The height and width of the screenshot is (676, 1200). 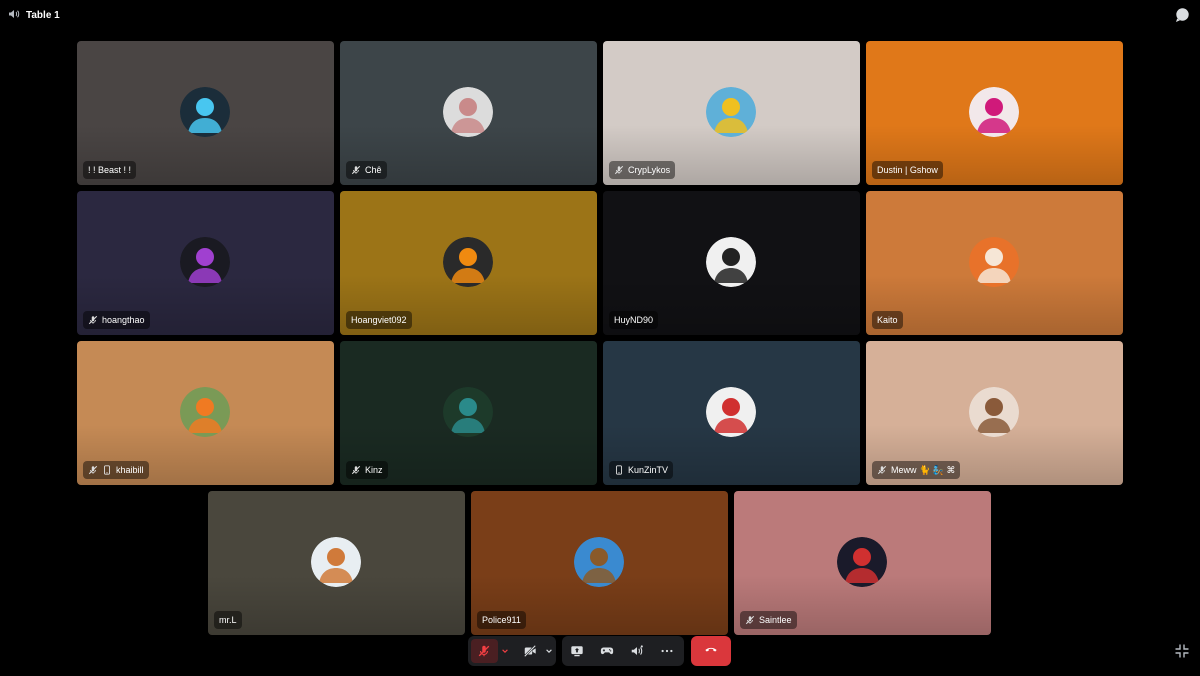 I want to click on participant-name: mr.L, so click(x=228, y=620).